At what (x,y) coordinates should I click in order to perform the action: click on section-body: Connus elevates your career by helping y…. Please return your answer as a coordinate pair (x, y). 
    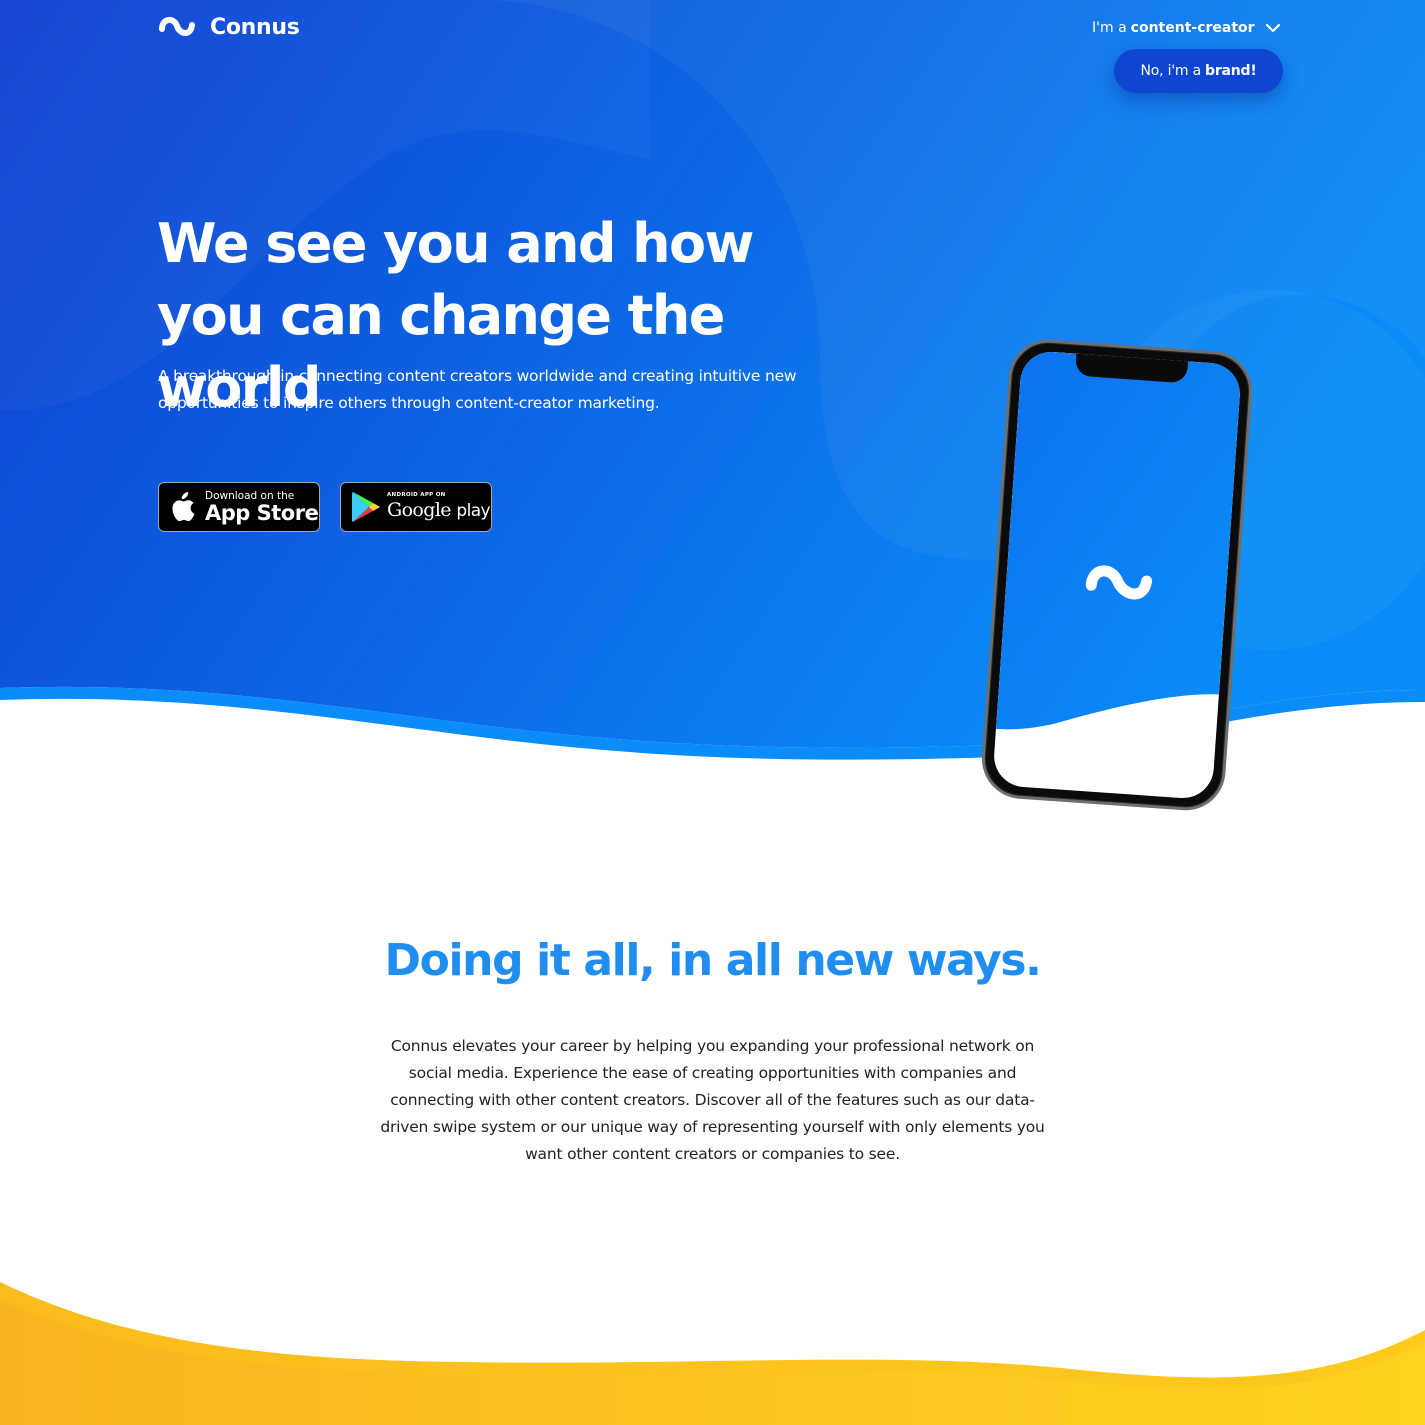
    Looking at the image, I should click on (712, 1100).